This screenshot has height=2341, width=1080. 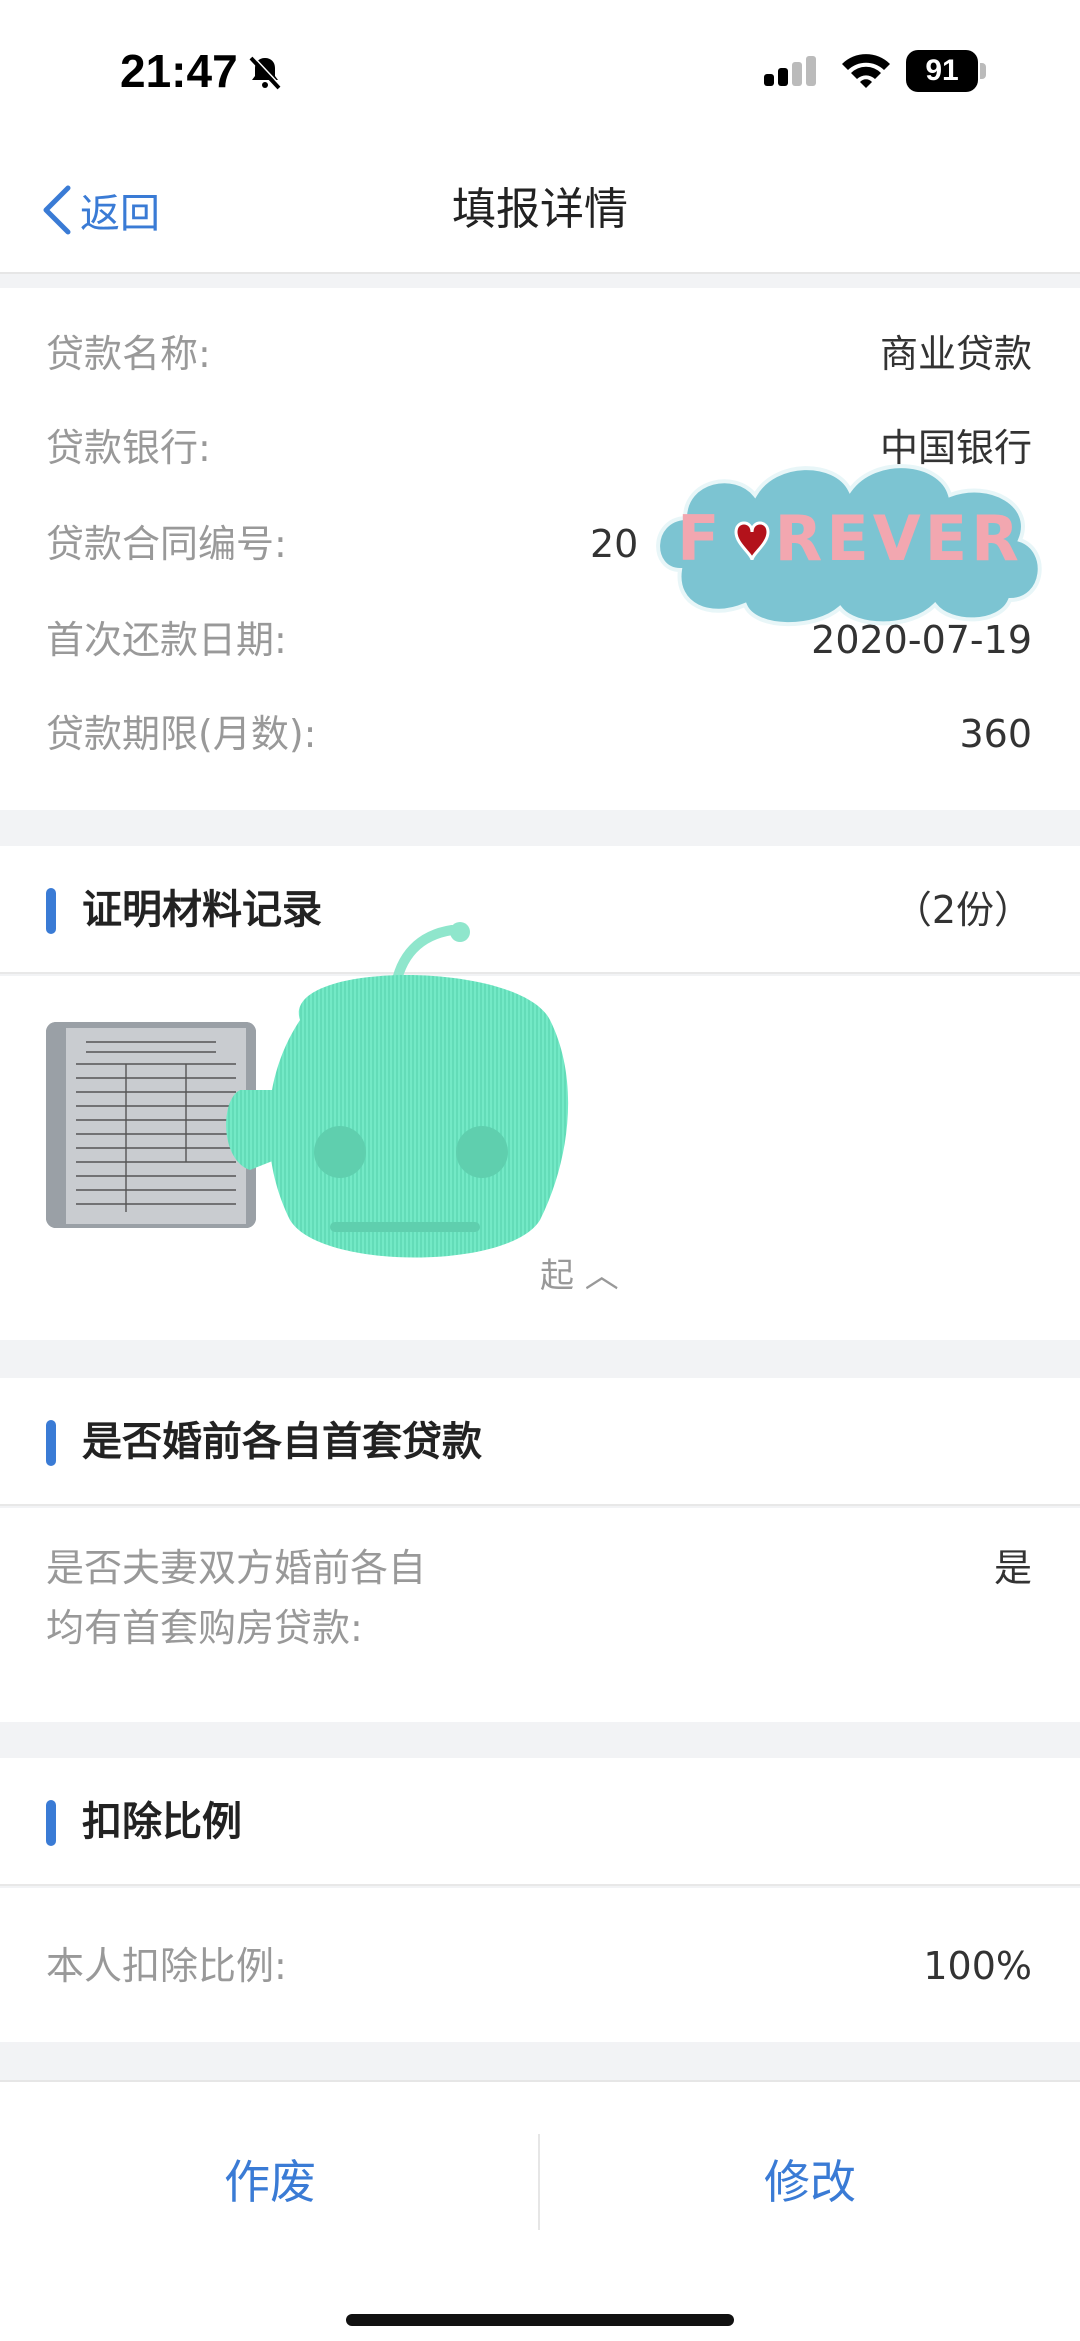 I want to click on info-label: 贷款合同编号:, so click(x=166, y=544).